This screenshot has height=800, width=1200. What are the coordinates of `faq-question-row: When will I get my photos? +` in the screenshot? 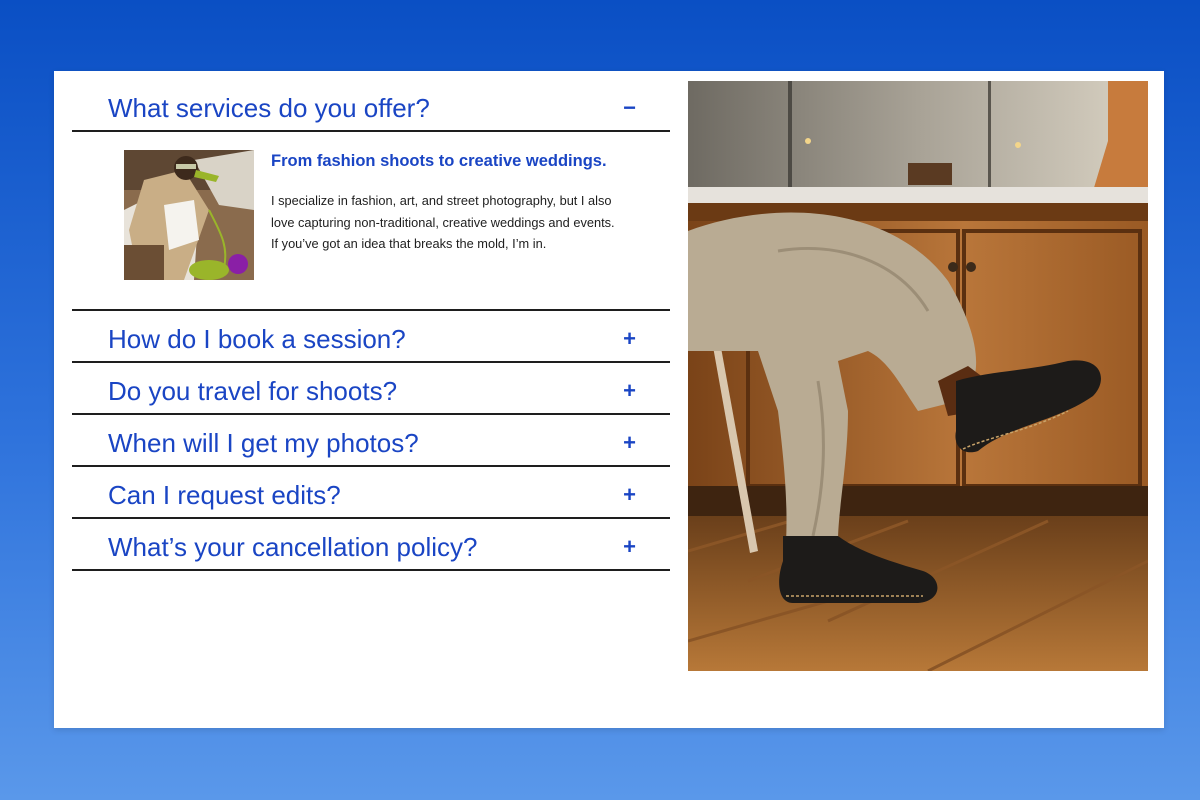 It's located at (371, 440).